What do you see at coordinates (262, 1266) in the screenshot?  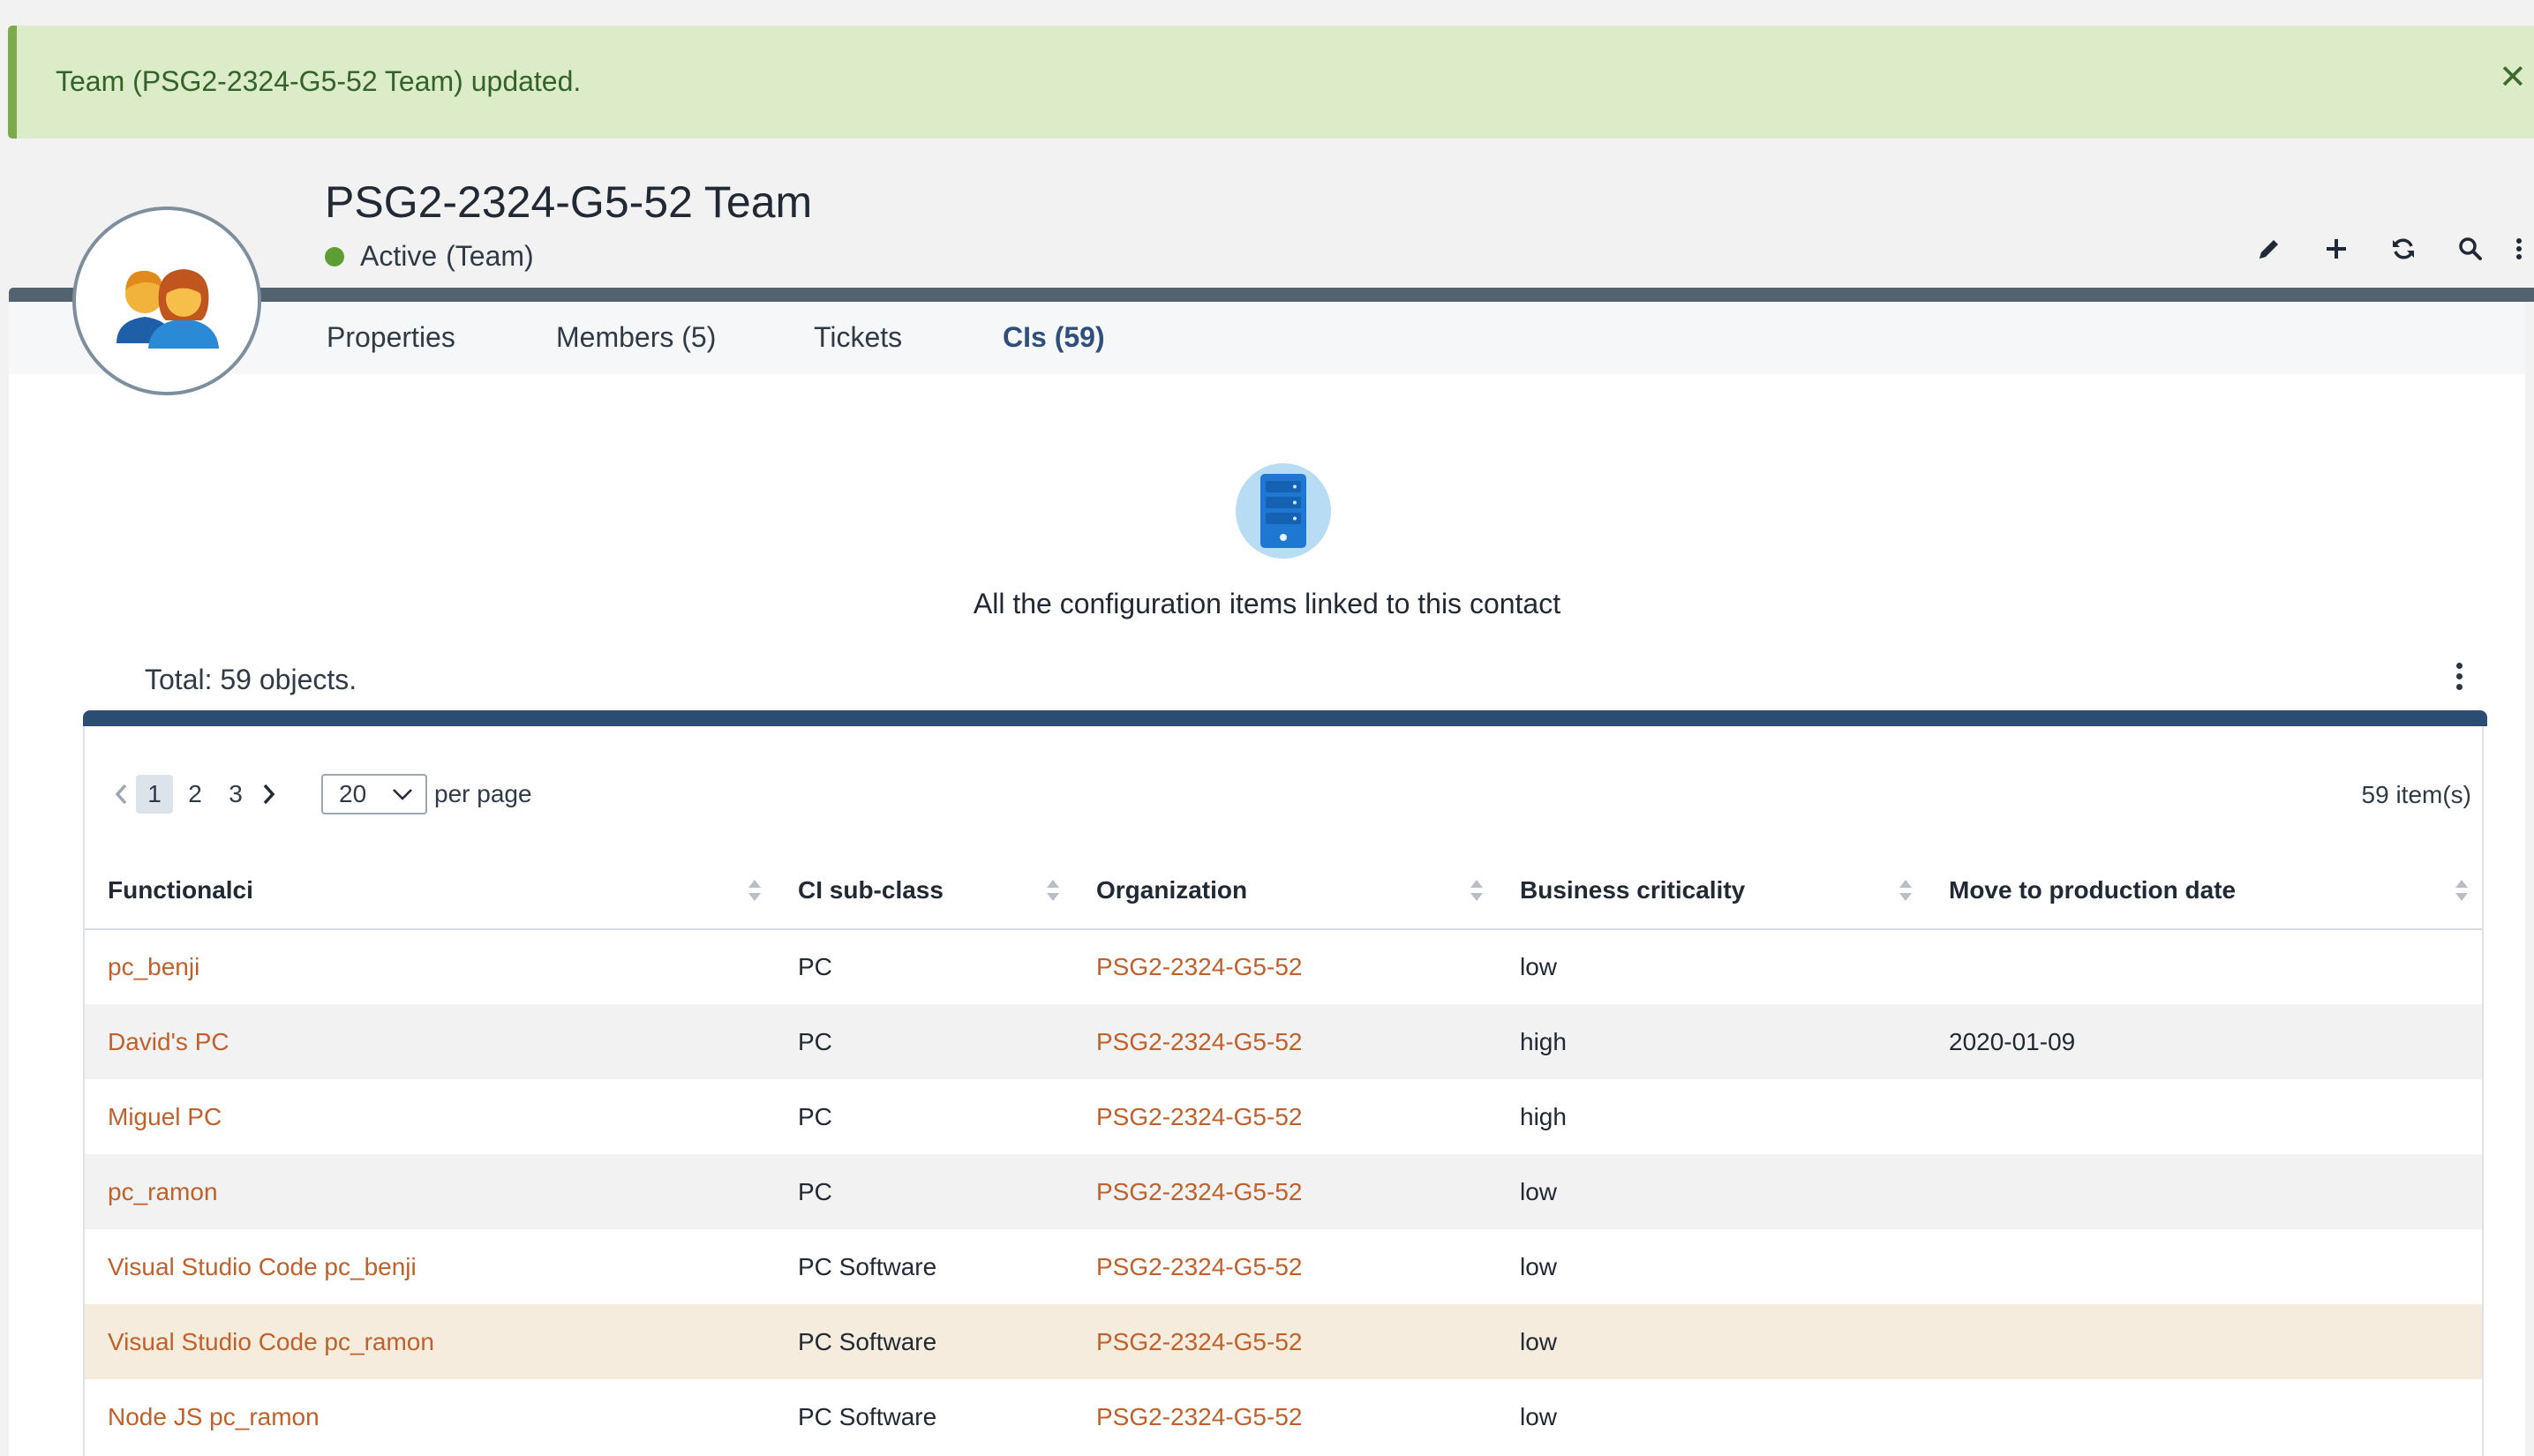 I see `ci-name-link: Visual Studio Code pc_benji` at bounding box center [262, 1266].